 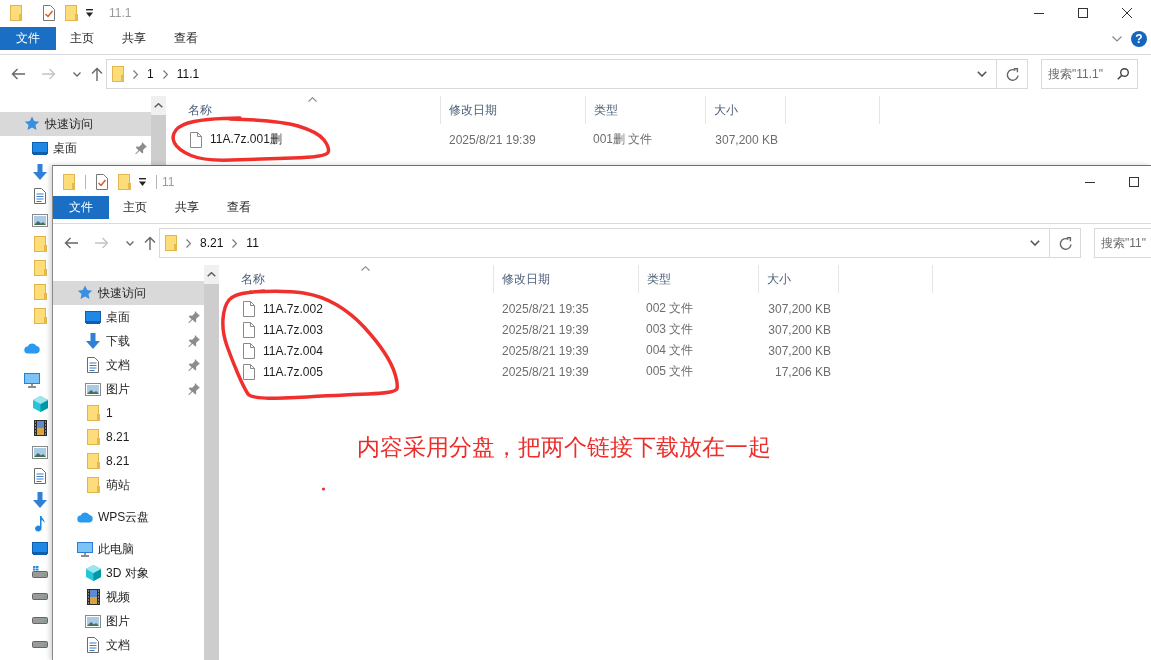 What do you see at coordinates (188, 74) in the screenshot?
I see `breadcrumb-item: 11.1` at bounding box center [188, 74].